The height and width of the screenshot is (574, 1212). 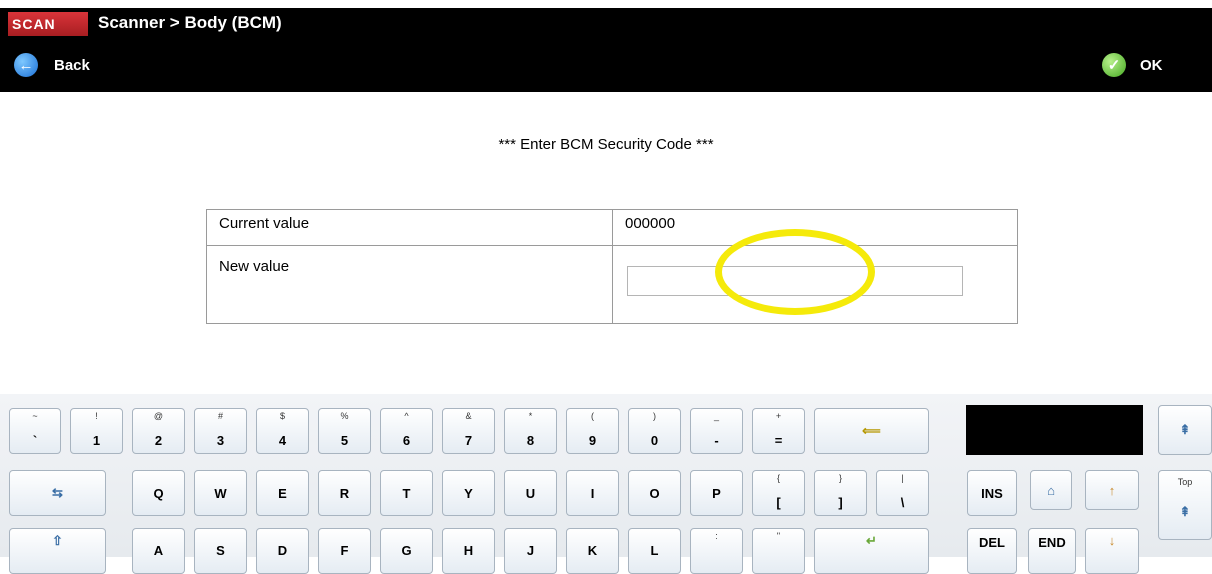 I want to click on key-7: & 7, so click(x=468, y=431).